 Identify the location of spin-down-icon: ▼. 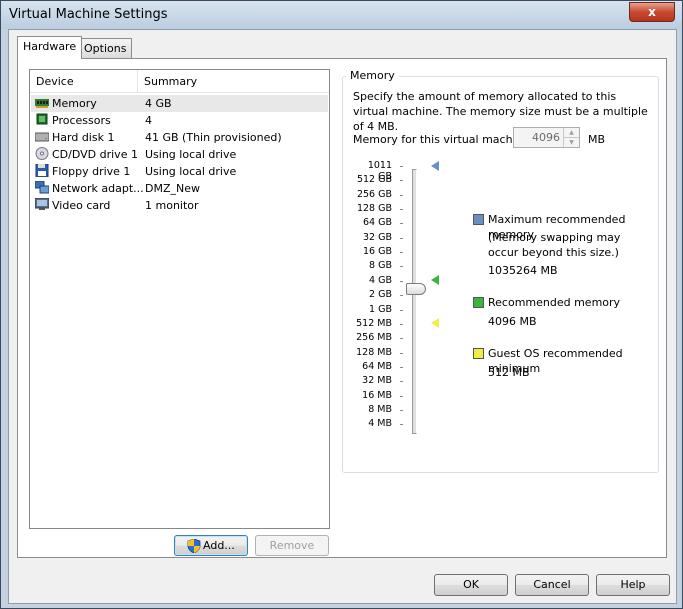
(571, 142).